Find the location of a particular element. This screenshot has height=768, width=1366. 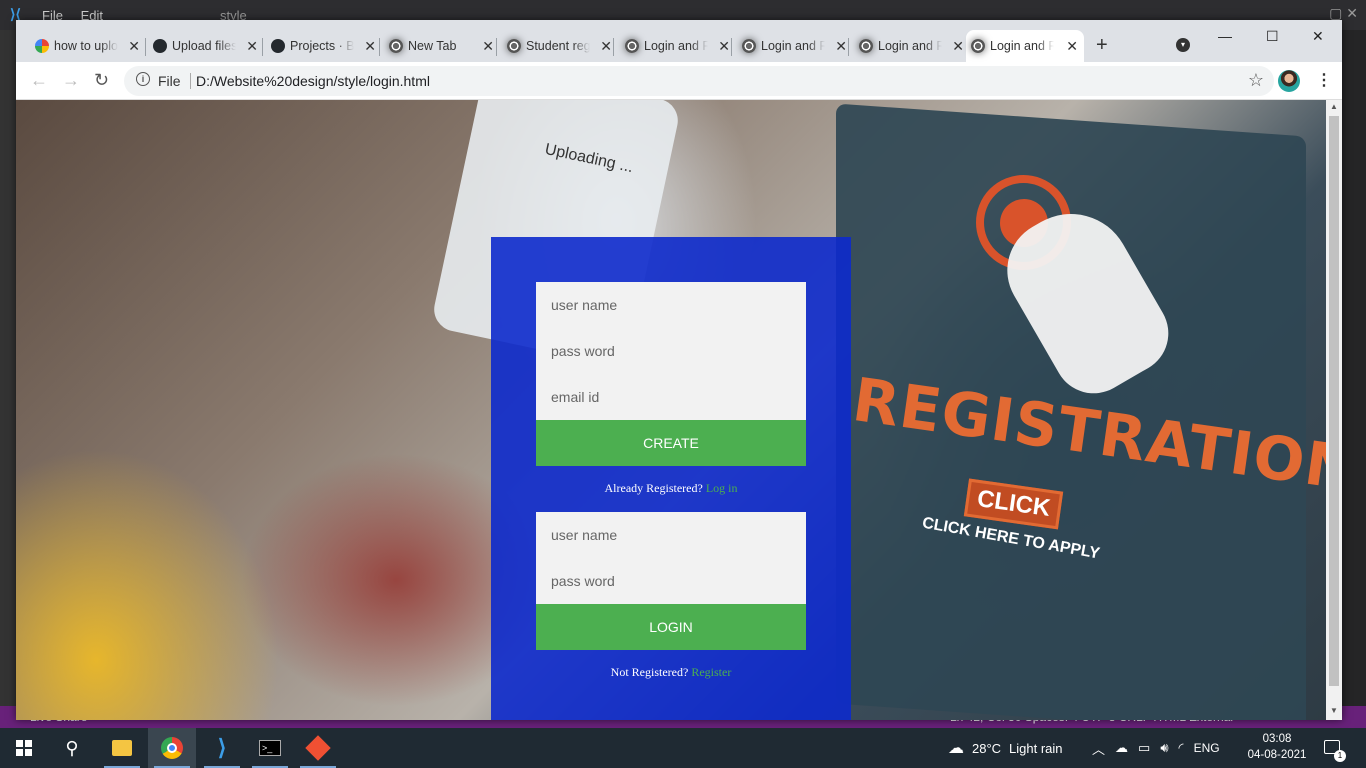

weather-temperature: 28°C is located at coordinates (987, 748).